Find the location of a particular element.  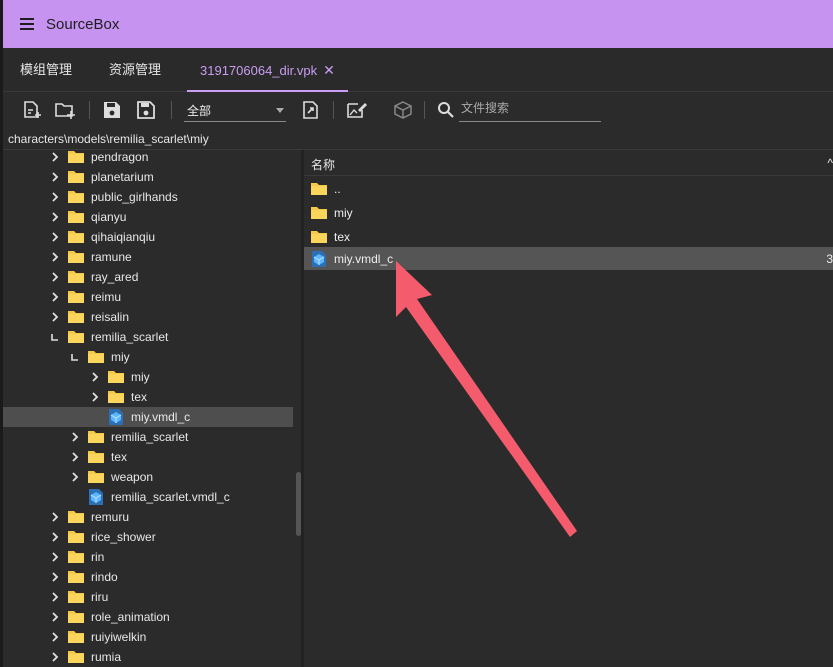

filter-select-value: 全部 is located at coordinates (199, 111).